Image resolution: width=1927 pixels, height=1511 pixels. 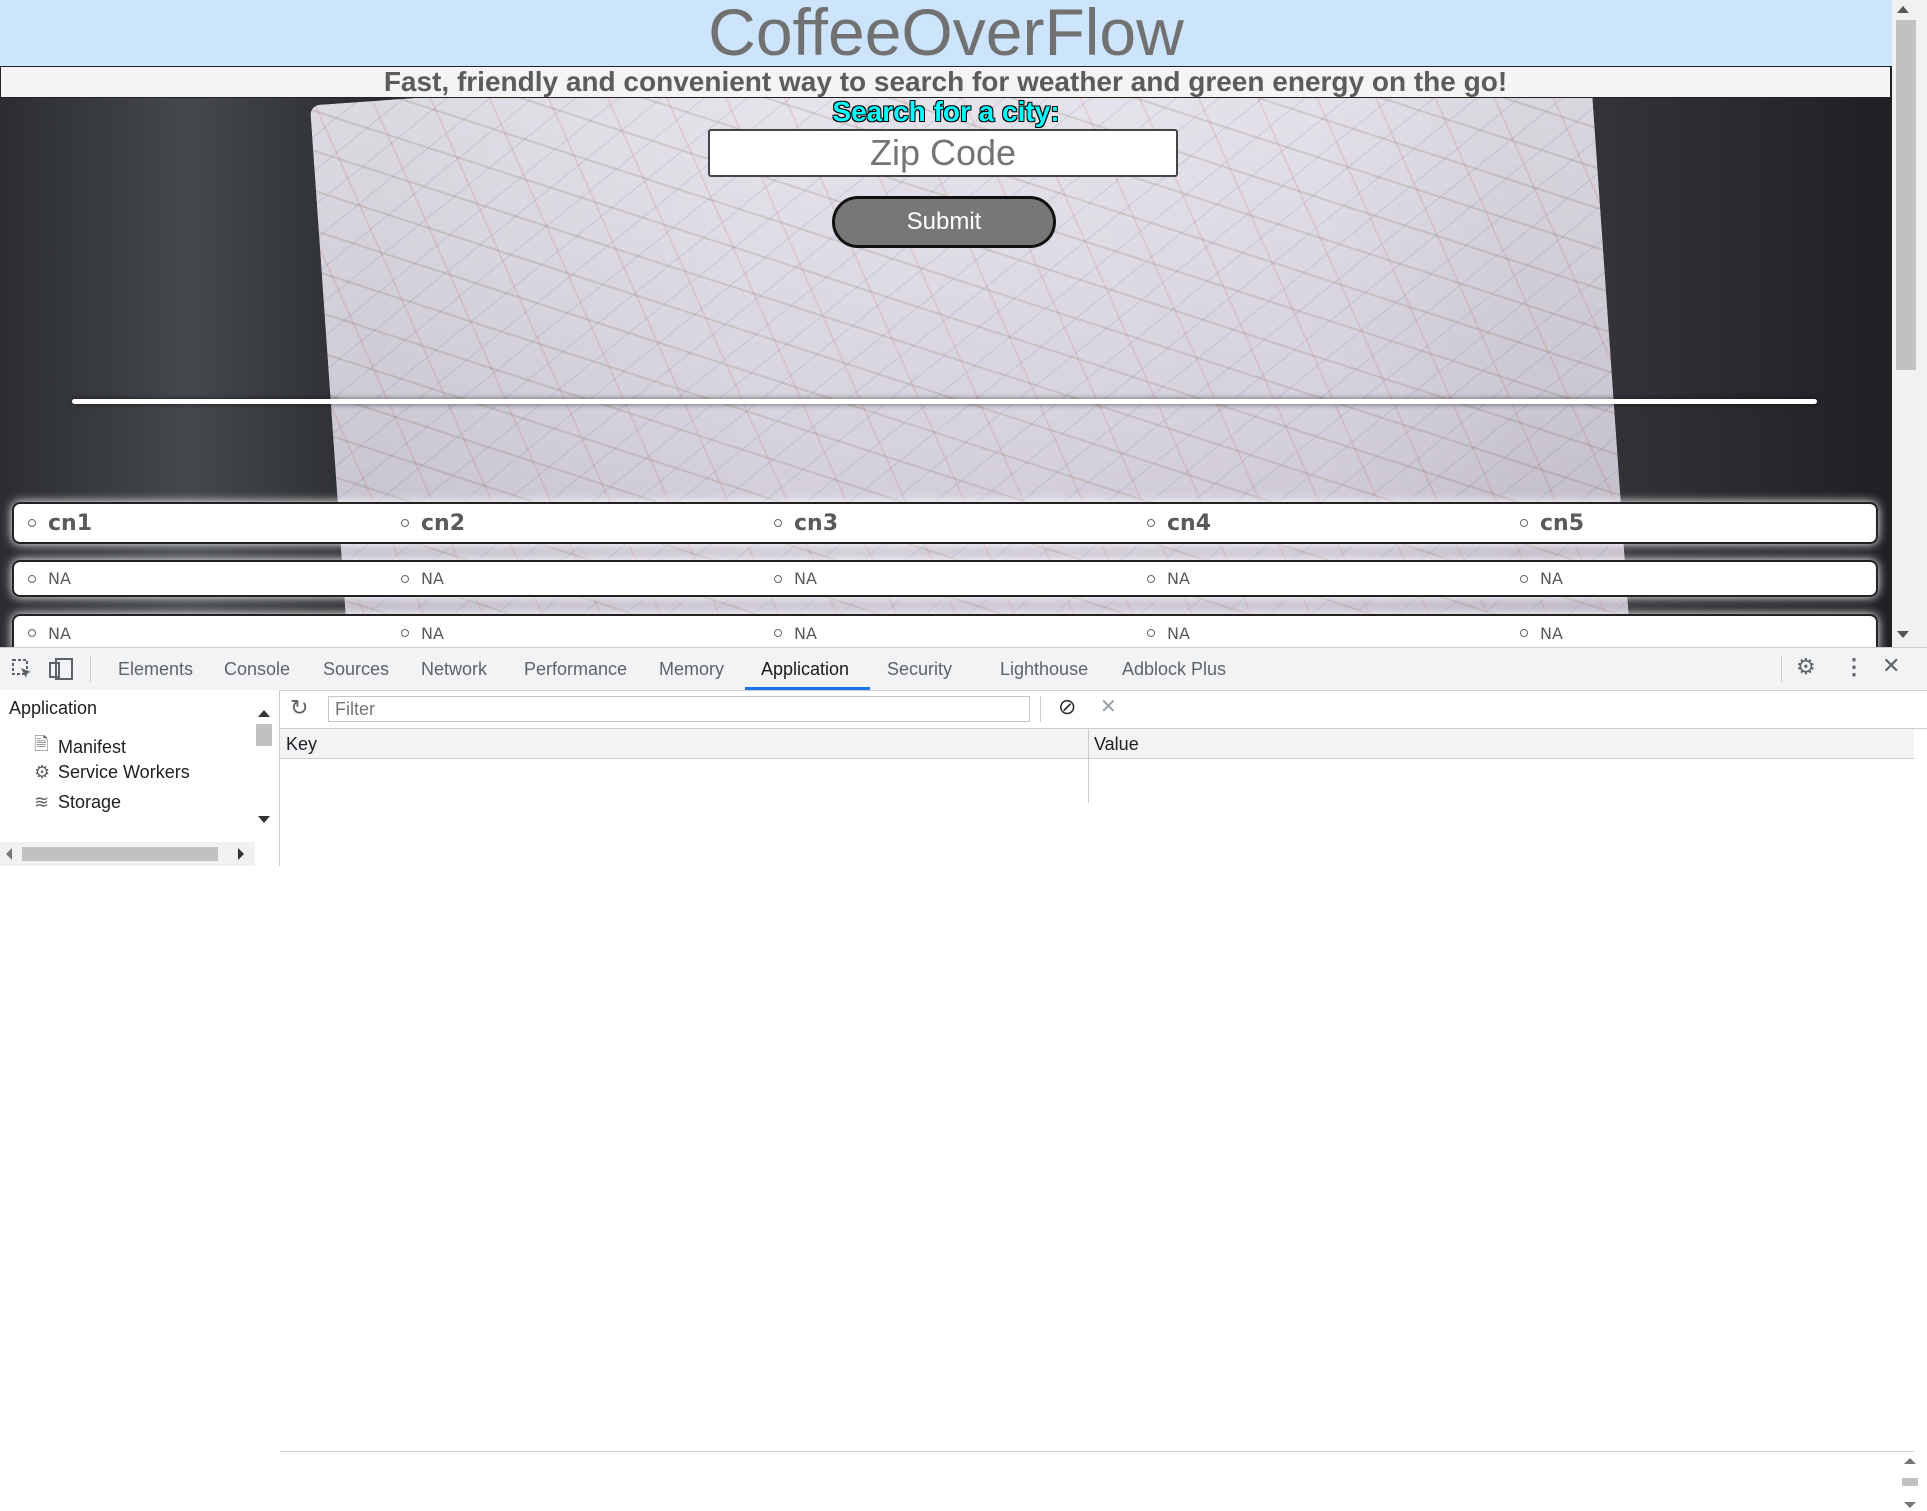 What do you see at coordinates (155, 669) in the screenshot?
I see `tab-elements: Elements` at bounding box center [155, 669].